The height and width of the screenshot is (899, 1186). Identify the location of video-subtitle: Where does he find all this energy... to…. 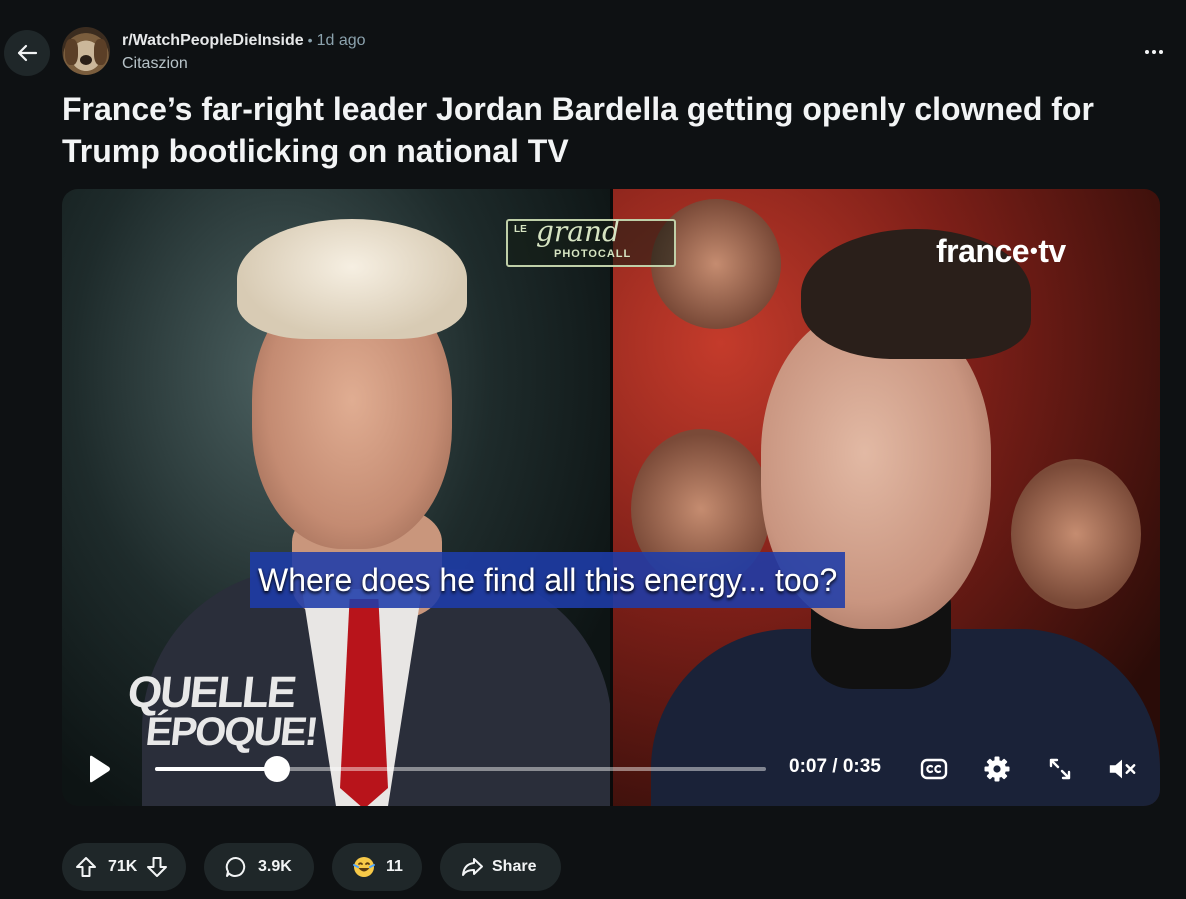
(548, 580).